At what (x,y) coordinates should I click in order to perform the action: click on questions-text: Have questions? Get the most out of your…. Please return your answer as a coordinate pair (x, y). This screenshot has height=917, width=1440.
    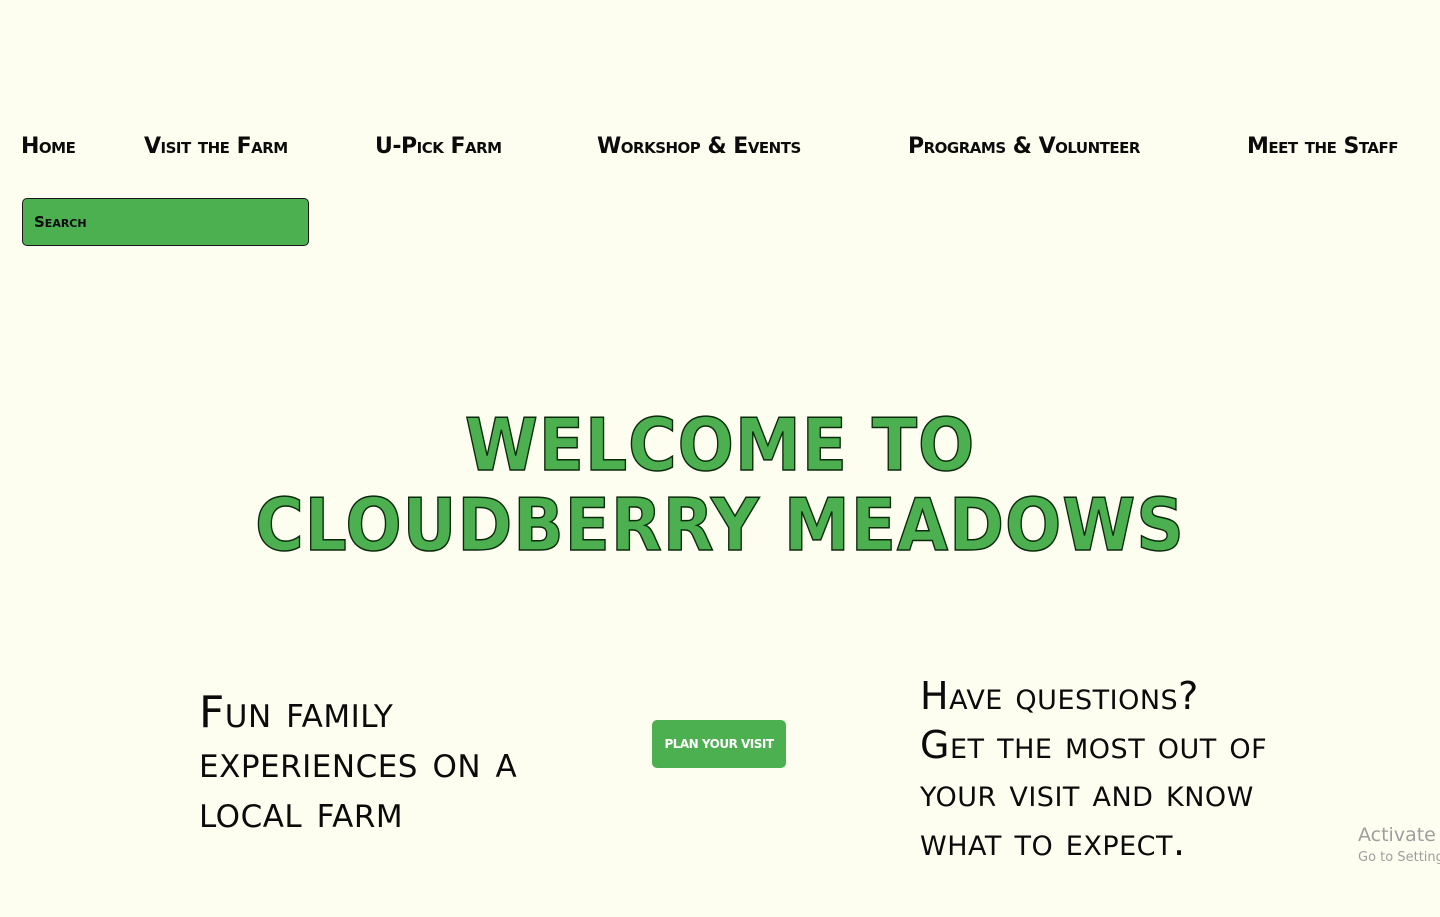
    Looking at the image, I should click on (1130, 769).